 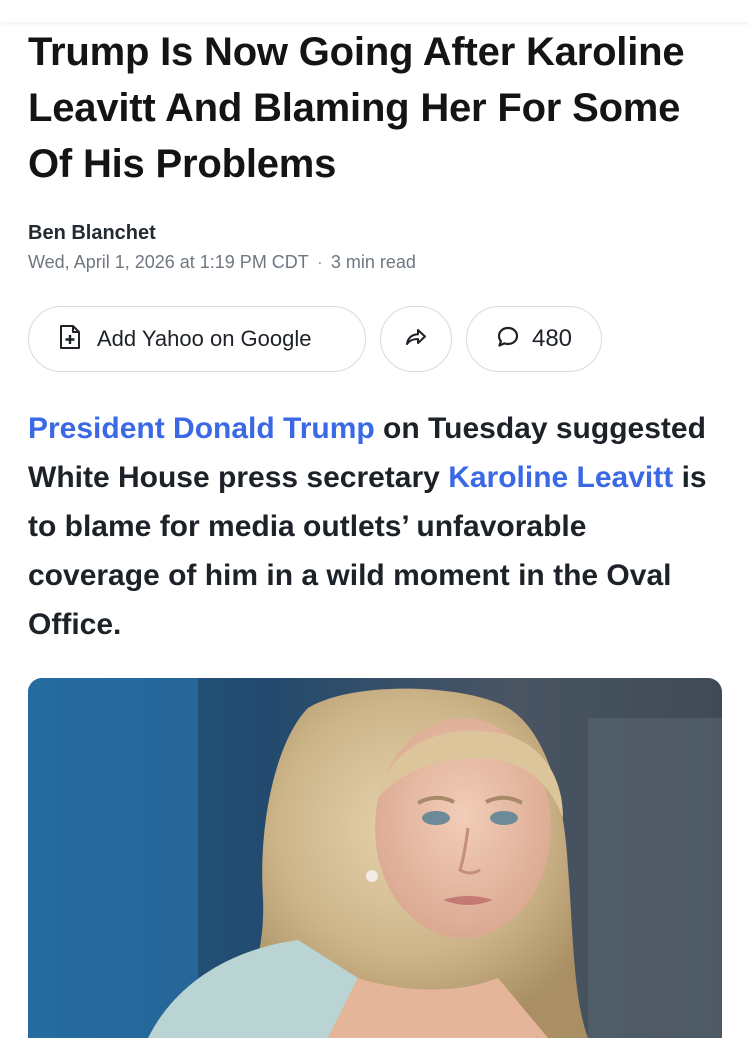 I want to click on comments-button: 480, so click(x=534, y=339).